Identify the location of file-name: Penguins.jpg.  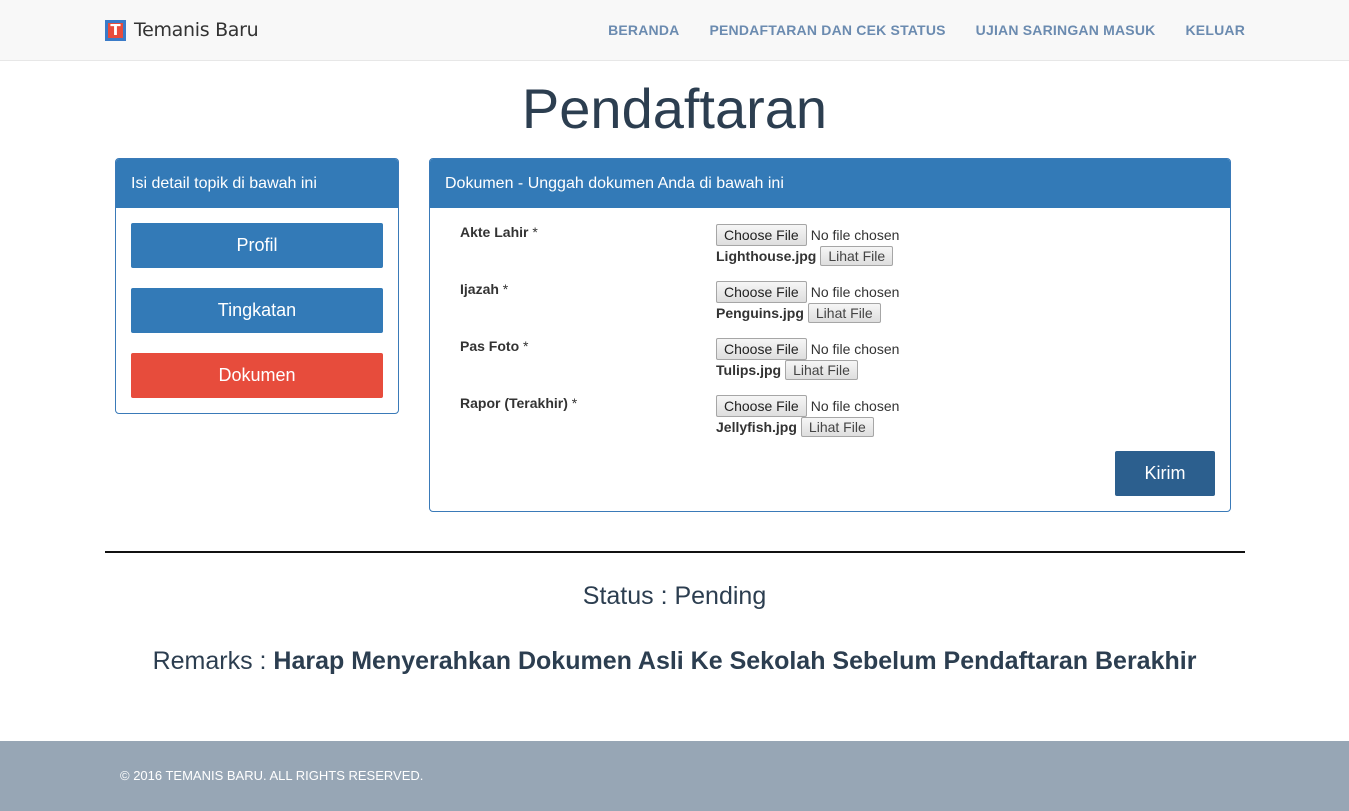
(760, 313).